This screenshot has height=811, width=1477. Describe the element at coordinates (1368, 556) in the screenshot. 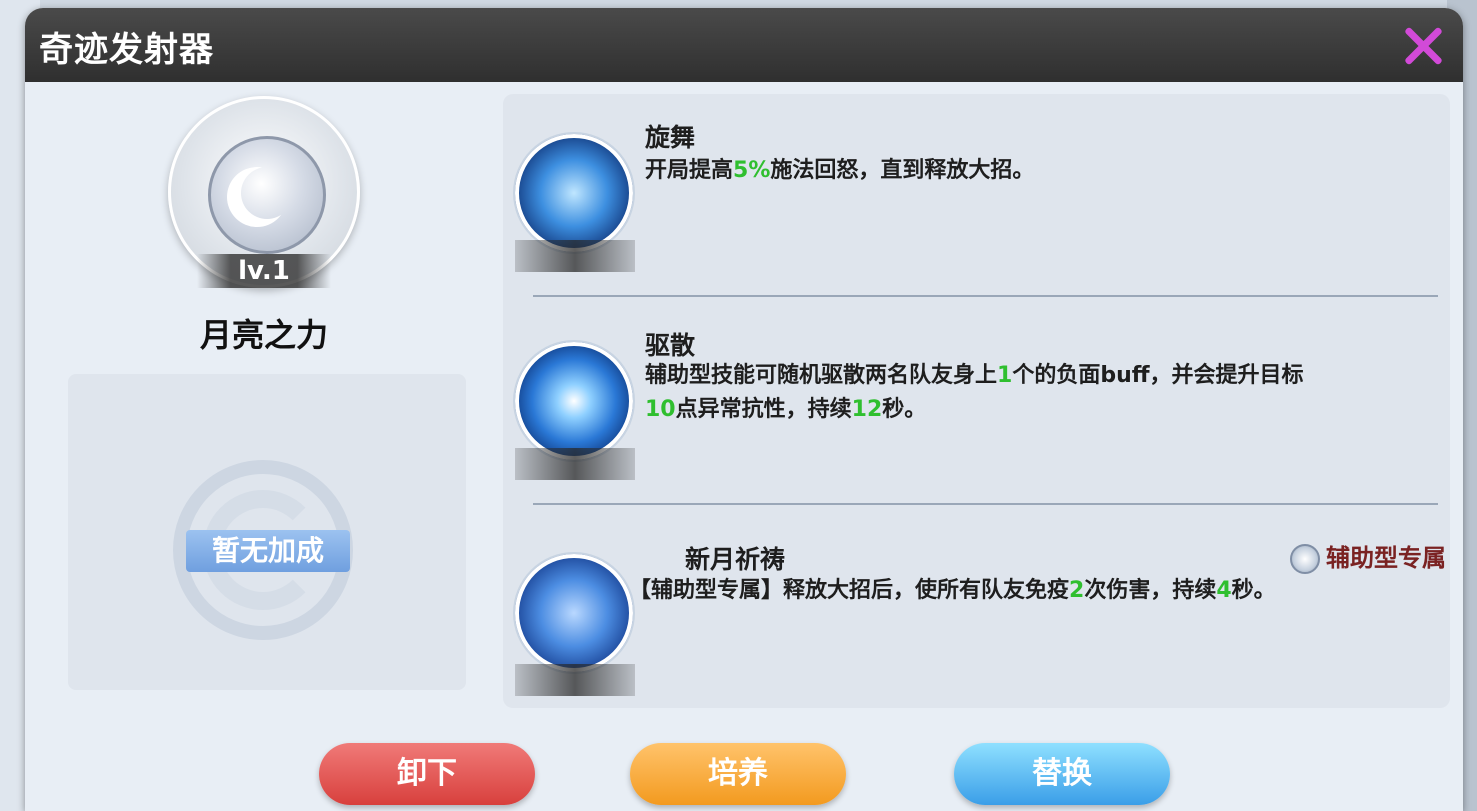

I see `support-exclusive-badge: 辅助型专属` at that location.